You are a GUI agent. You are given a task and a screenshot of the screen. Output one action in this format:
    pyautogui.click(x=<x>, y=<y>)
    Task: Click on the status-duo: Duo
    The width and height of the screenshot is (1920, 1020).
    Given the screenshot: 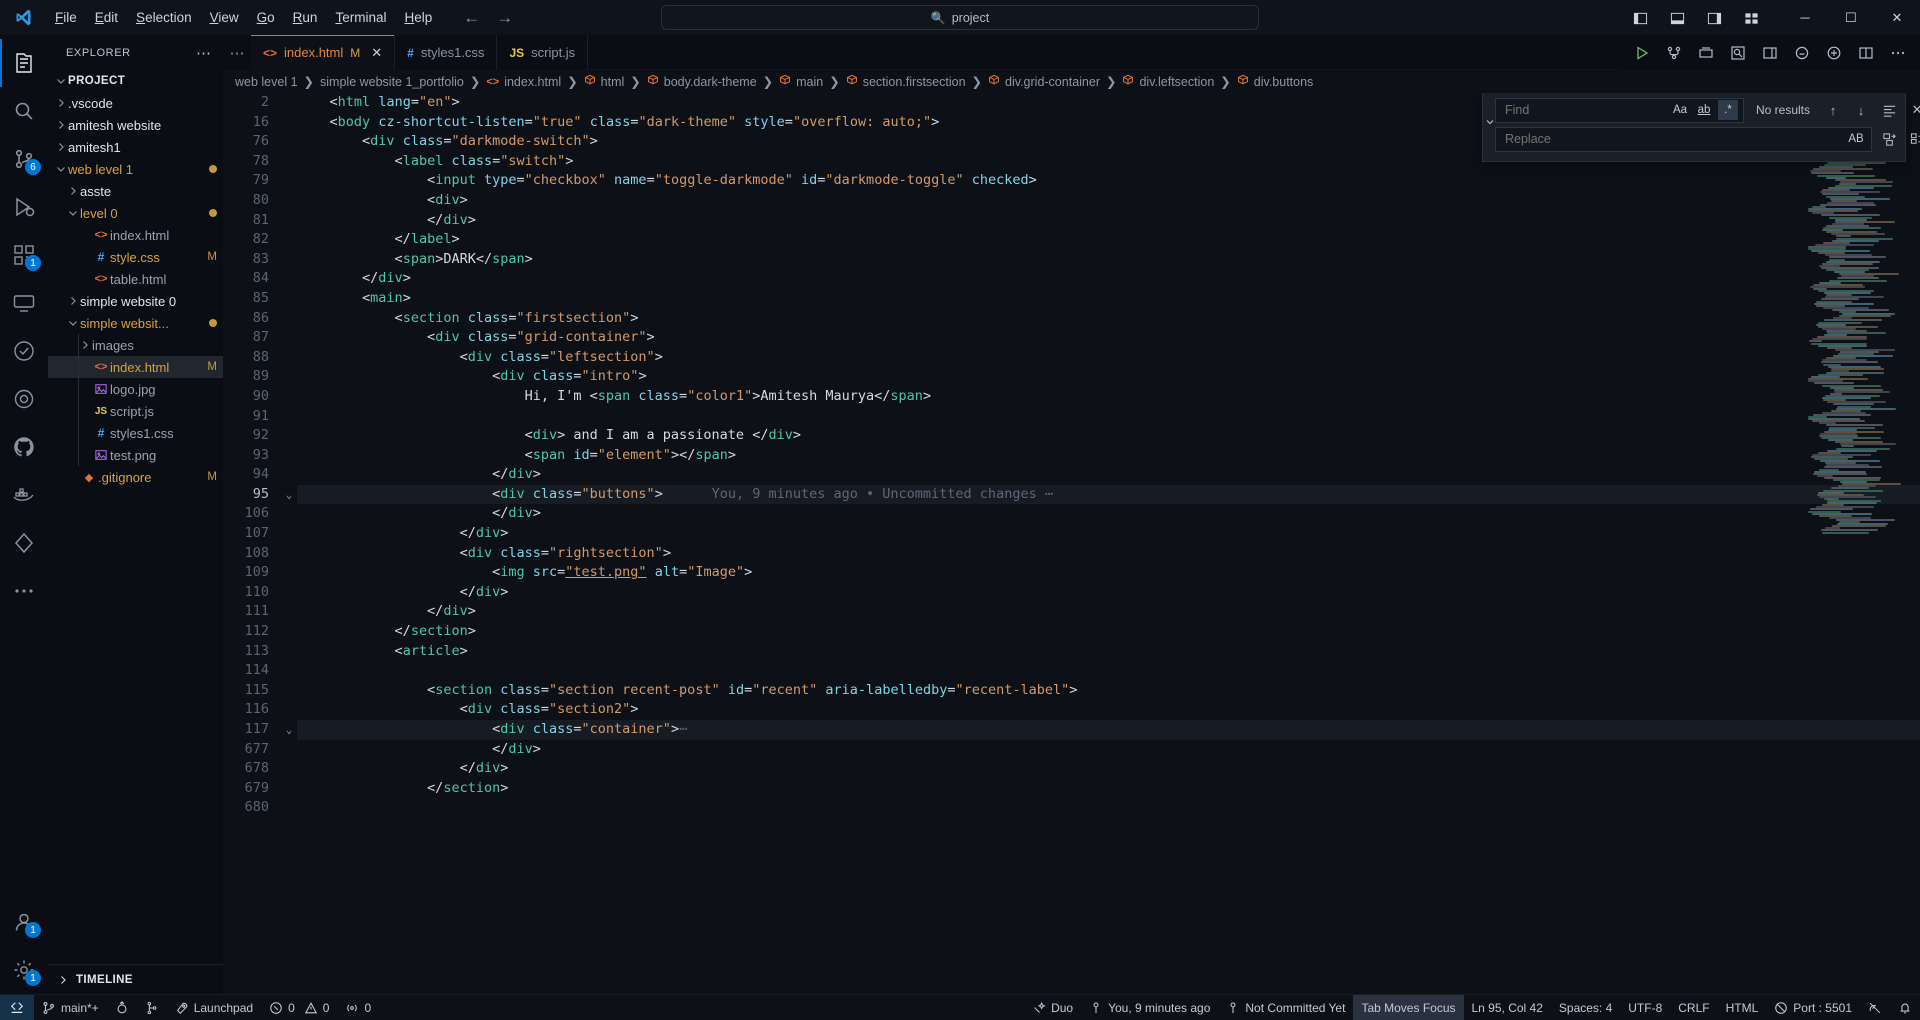 What is the action you would take?
    pyautogui.click(x=1052, y=1007)
    